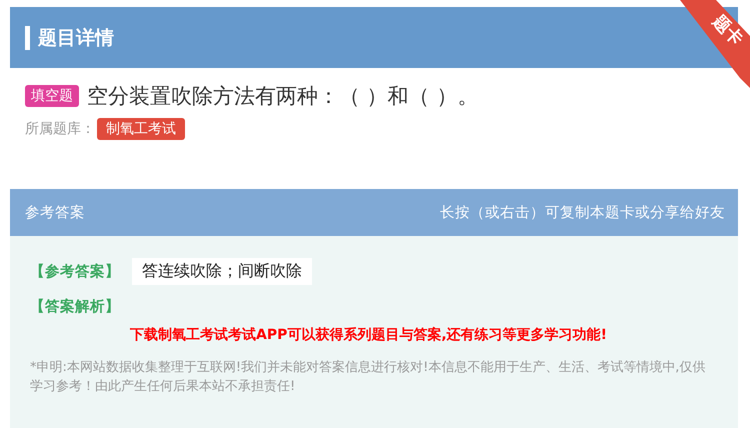  Describe the element at coordinates (75, 271) in the screenshot. I see `answer-label: 【参考答案】` at that location.